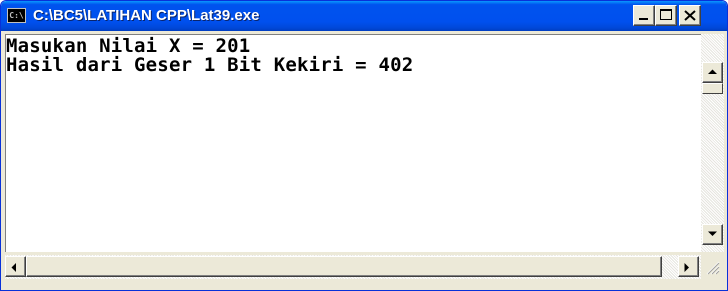 The width and height of the screenshot is (728, 291). I want to click on resize-grip-icon, so click(713, 268).